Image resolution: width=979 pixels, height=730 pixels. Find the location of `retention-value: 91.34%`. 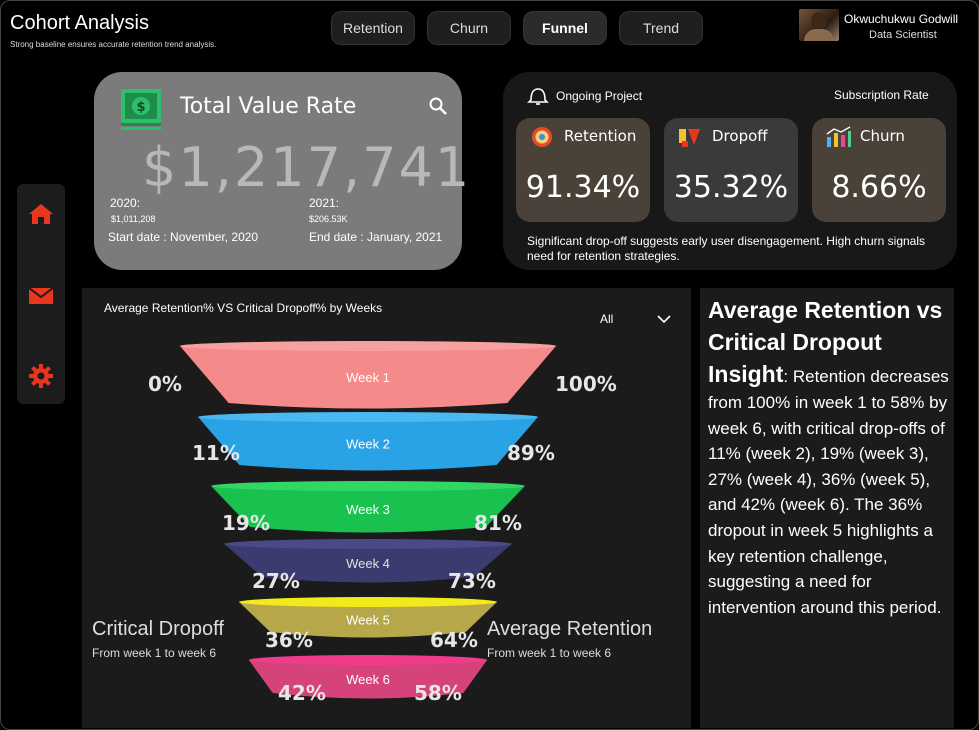

retention-value: 91.34% is located at coordinates (583, 187).